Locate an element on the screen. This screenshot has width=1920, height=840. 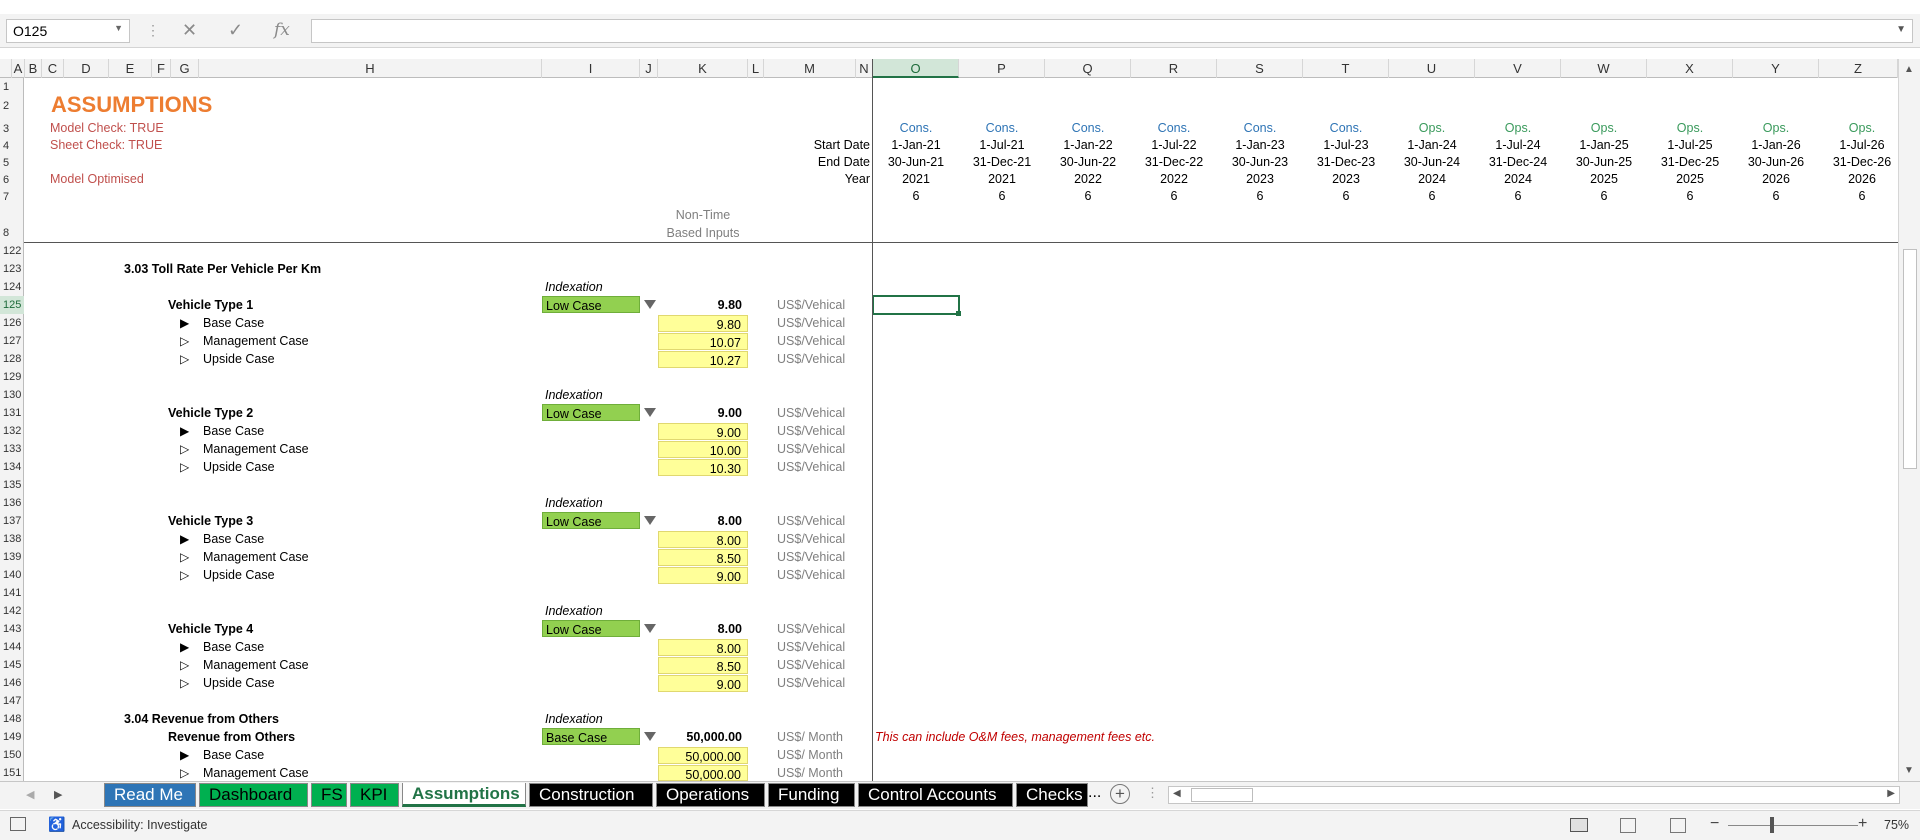
column-header-c: C is located at coordinates (53, 68).